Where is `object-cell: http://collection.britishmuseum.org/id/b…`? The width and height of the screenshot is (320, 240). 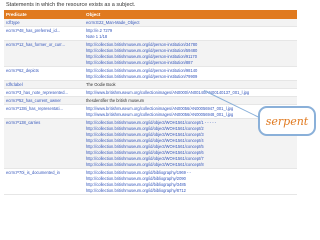
object-cell: http://collection.britishmuseum.org/id/b… is located at coordinates (190, 181).